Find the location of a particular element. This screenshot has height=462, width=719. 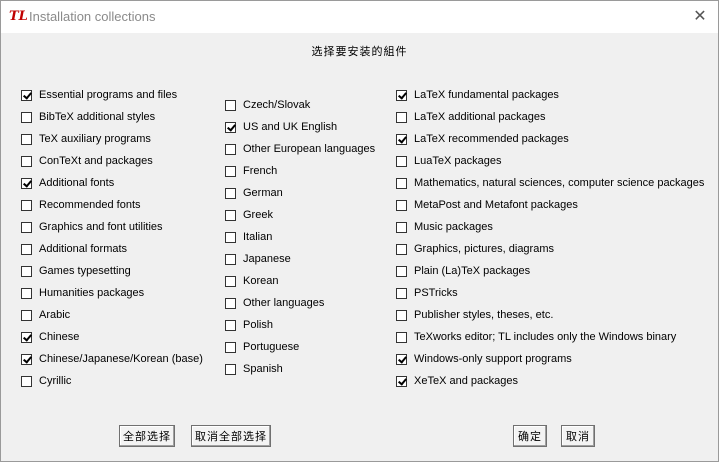

collection-item: Other European languages is located at coordinates (300, 149).